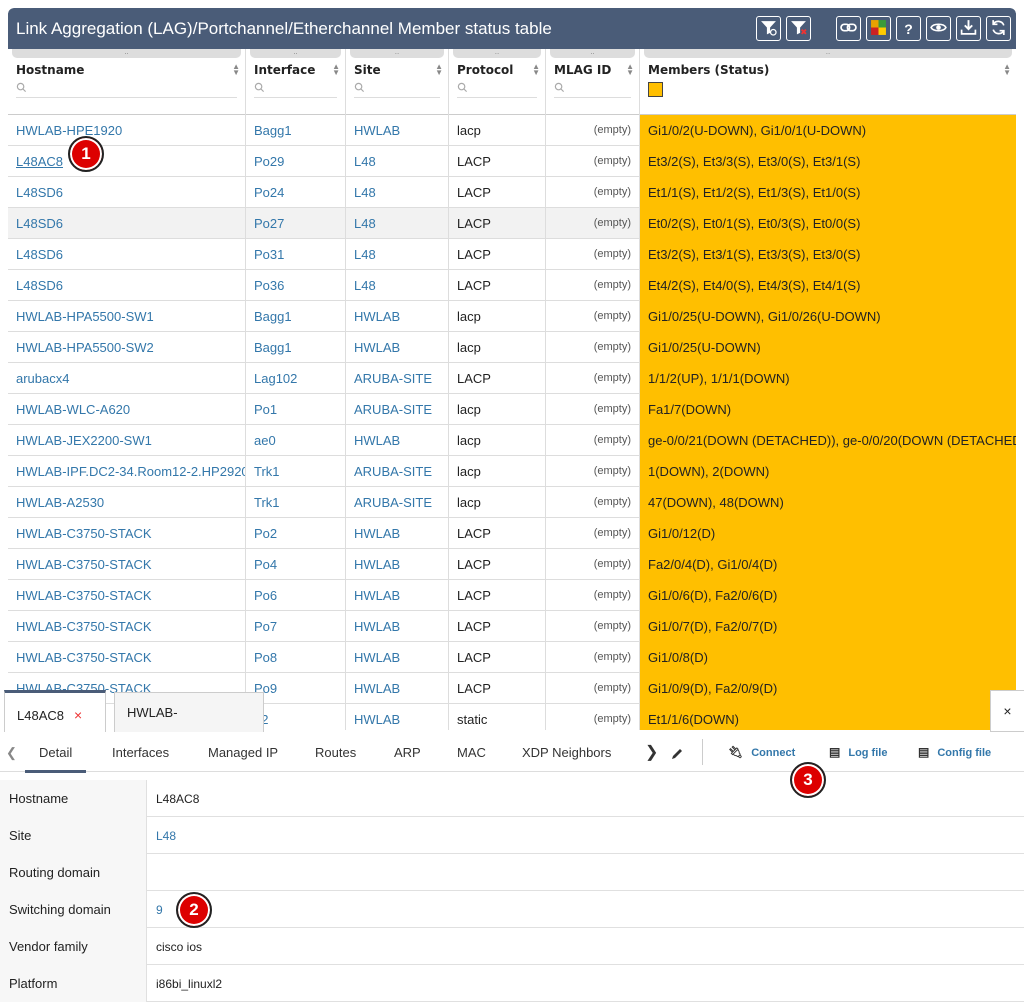 The width and height of the screenshot is (1024, 1008). I want to click on site-filter-input, so click(397, 90).